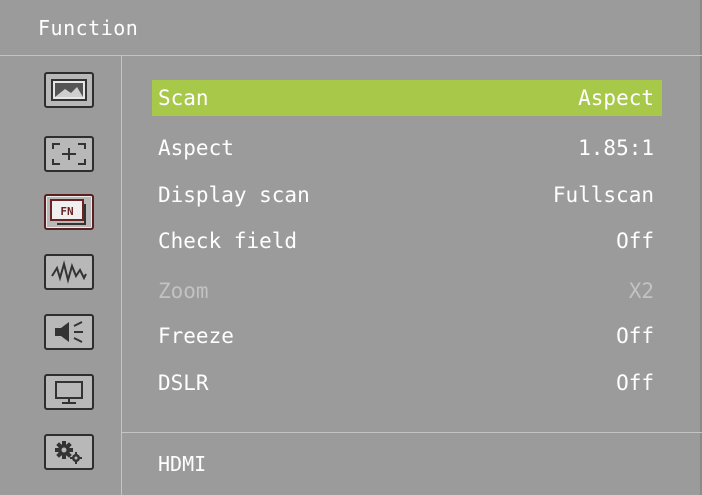 The width and height of the screenshot is (702, 495). Describe the element at coordinates (69, 332) in the screenshot. I see `audio-icon` at that location.